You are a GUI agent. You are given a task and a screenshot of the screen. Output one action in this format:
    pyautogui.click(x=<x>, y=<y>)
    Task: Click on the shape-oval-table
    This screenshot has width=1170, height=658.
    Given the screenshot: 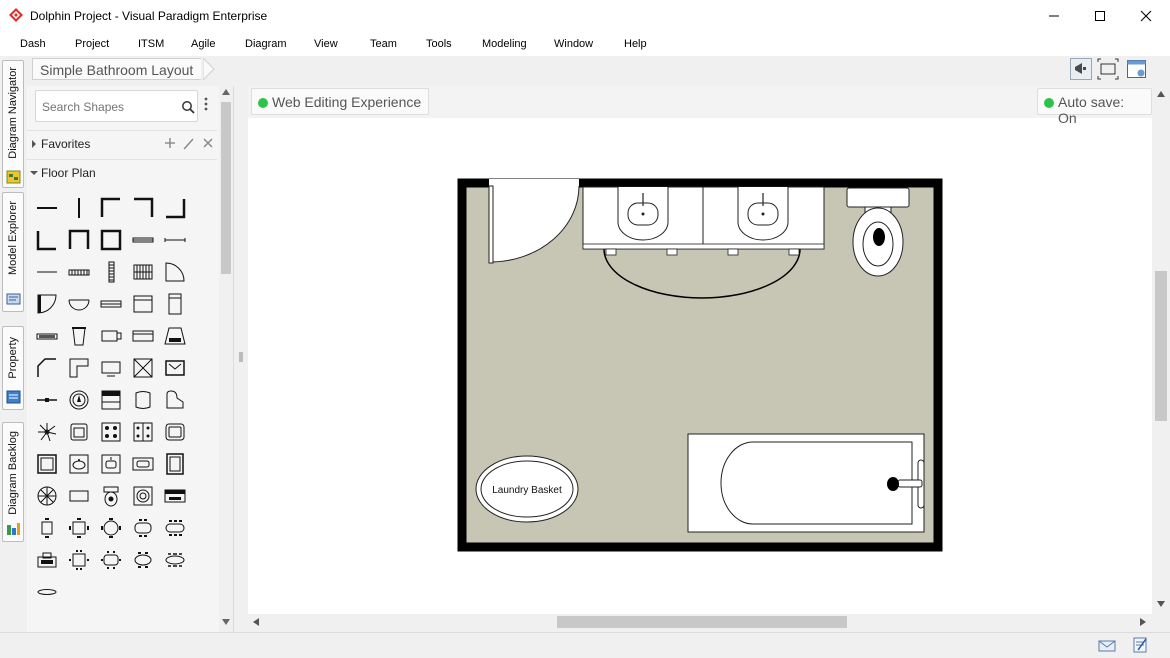 What is the action you would take?
    pyautogui.click(x=143, y=528)
    